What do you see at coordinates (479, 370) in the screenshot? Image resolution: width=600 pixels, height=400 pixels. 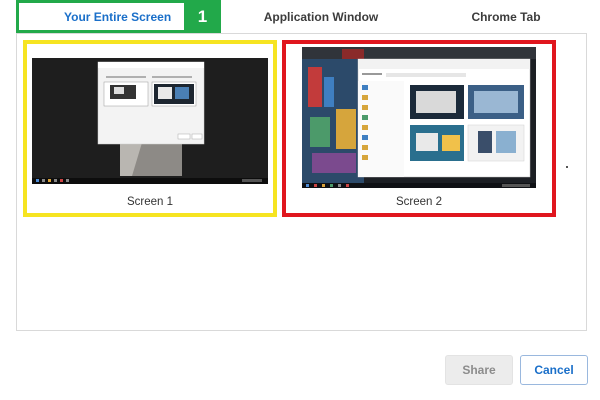 I see `share-button: Share` at bounding box center [479, 370].